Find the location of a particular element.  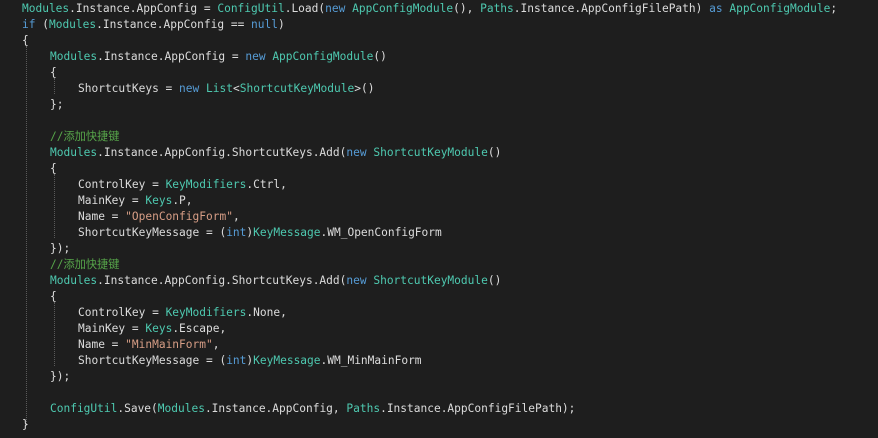

code-token: List is located at coordinates (219, 88).